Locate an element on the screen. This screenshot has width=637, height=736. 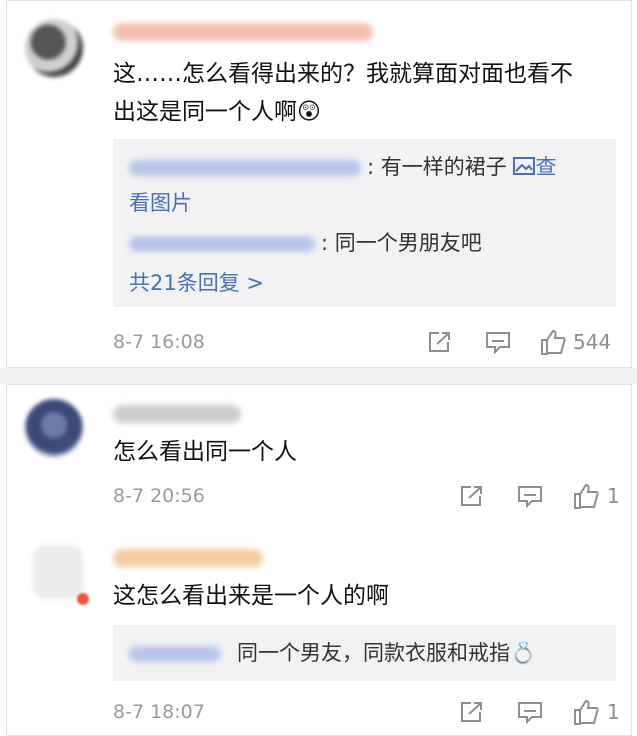
reply-item: : 同一个男朋友吧 is located at coordinates (305, 243).